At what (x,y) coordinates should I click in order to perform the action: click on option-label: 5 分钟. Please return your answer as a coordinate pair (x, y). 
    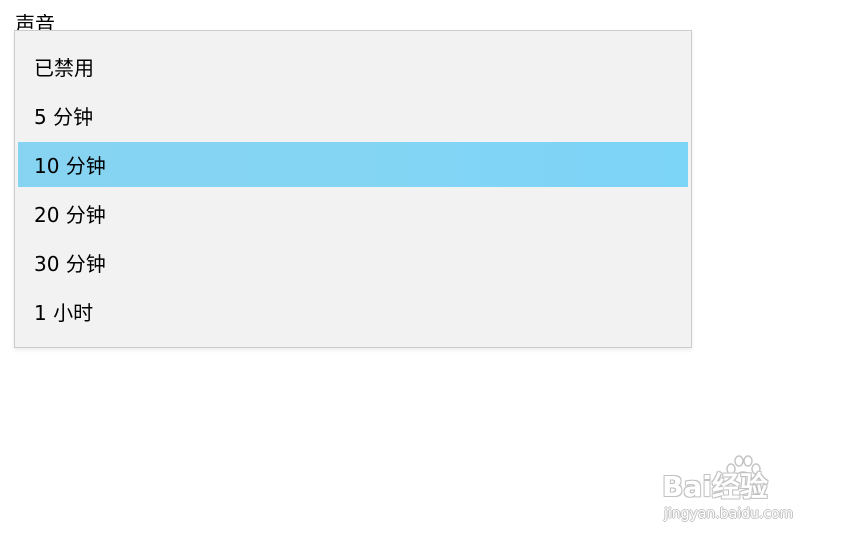
    Looking at the image, I should click on (64, 117).